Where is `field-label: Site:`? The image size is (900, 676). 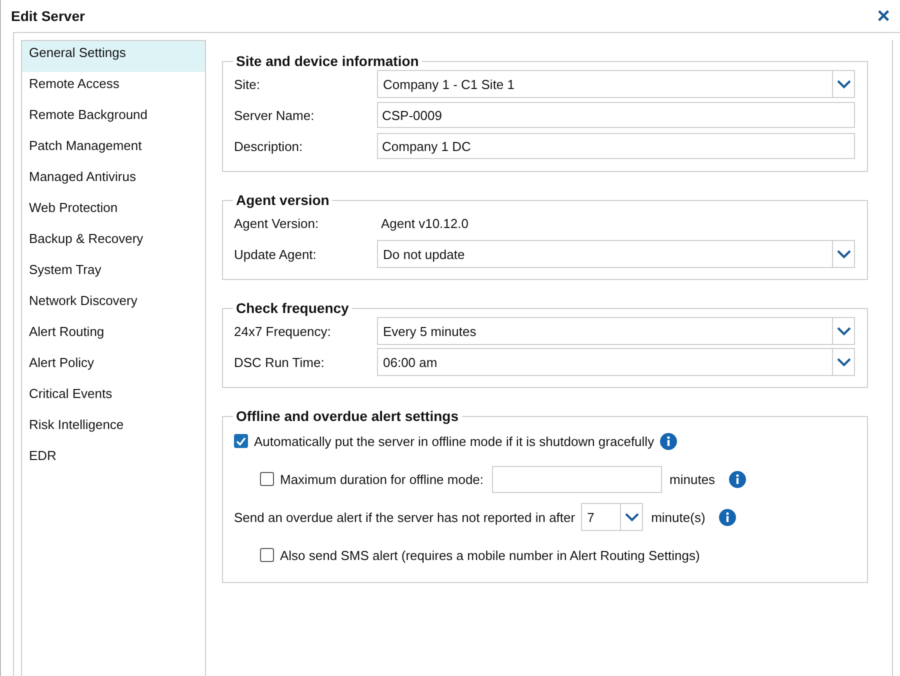
field-label: Site: is located at coordinates (248, 84).